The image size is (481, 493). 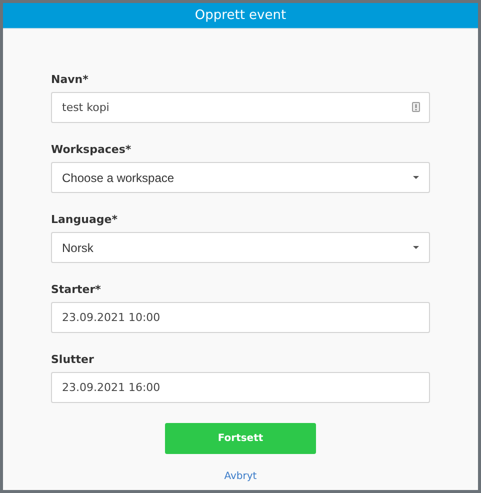 What do you see at coordinates (240, 387) in the screenshot?
I see `input-field: 23.09.2021 16:00` at bounding box center [240, 387].